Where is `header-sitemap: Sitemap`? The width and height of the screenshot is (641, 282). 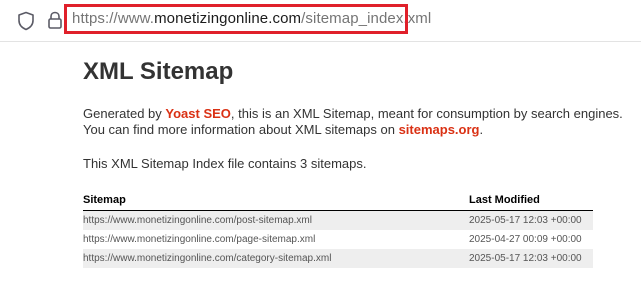
header-sitemap: Sitemap is located at coordinates (276, 201).